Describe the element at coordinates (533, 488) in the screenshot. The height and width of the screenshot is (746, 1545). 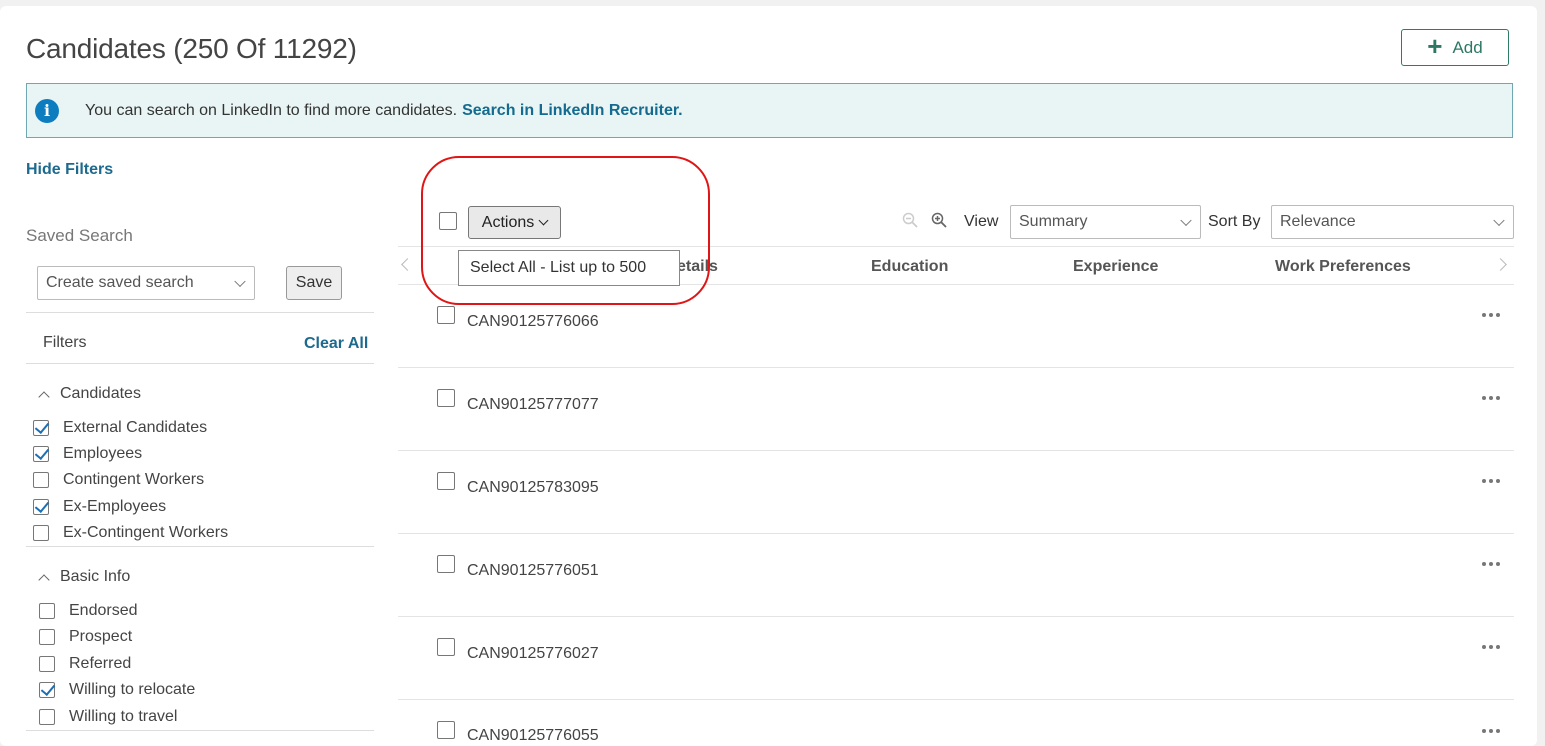
I see `candidate-id: CAN90125783095` at that location.